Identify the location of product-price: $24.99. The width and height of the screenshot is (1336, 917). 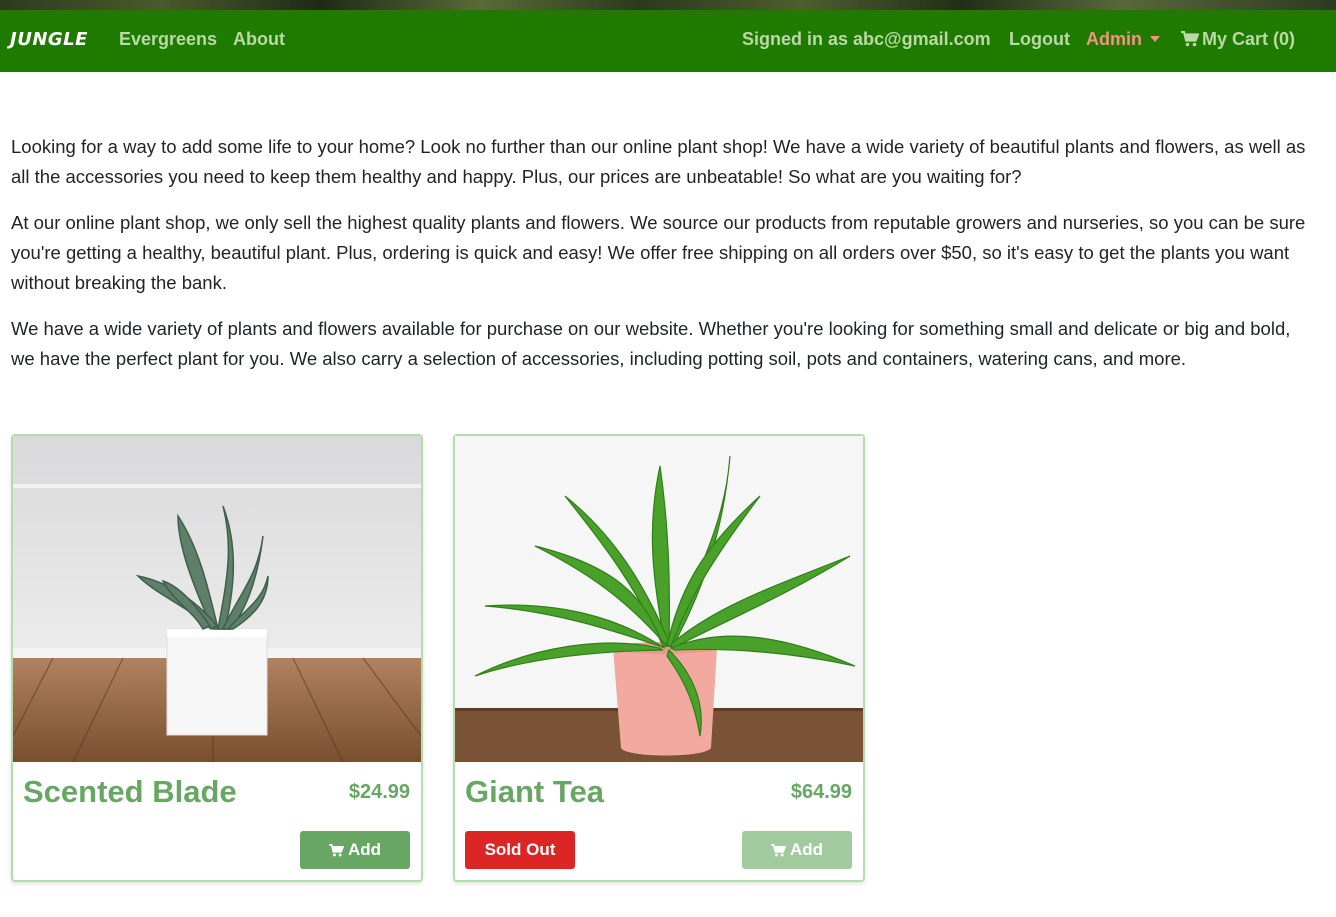
(379, 792).